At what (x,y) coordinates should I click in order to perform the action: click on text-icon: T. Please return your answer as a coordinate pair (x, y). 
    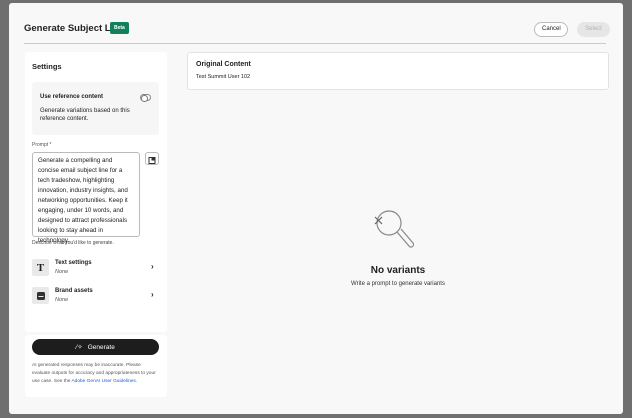
    Looking at the image, I should click on (40, 267).